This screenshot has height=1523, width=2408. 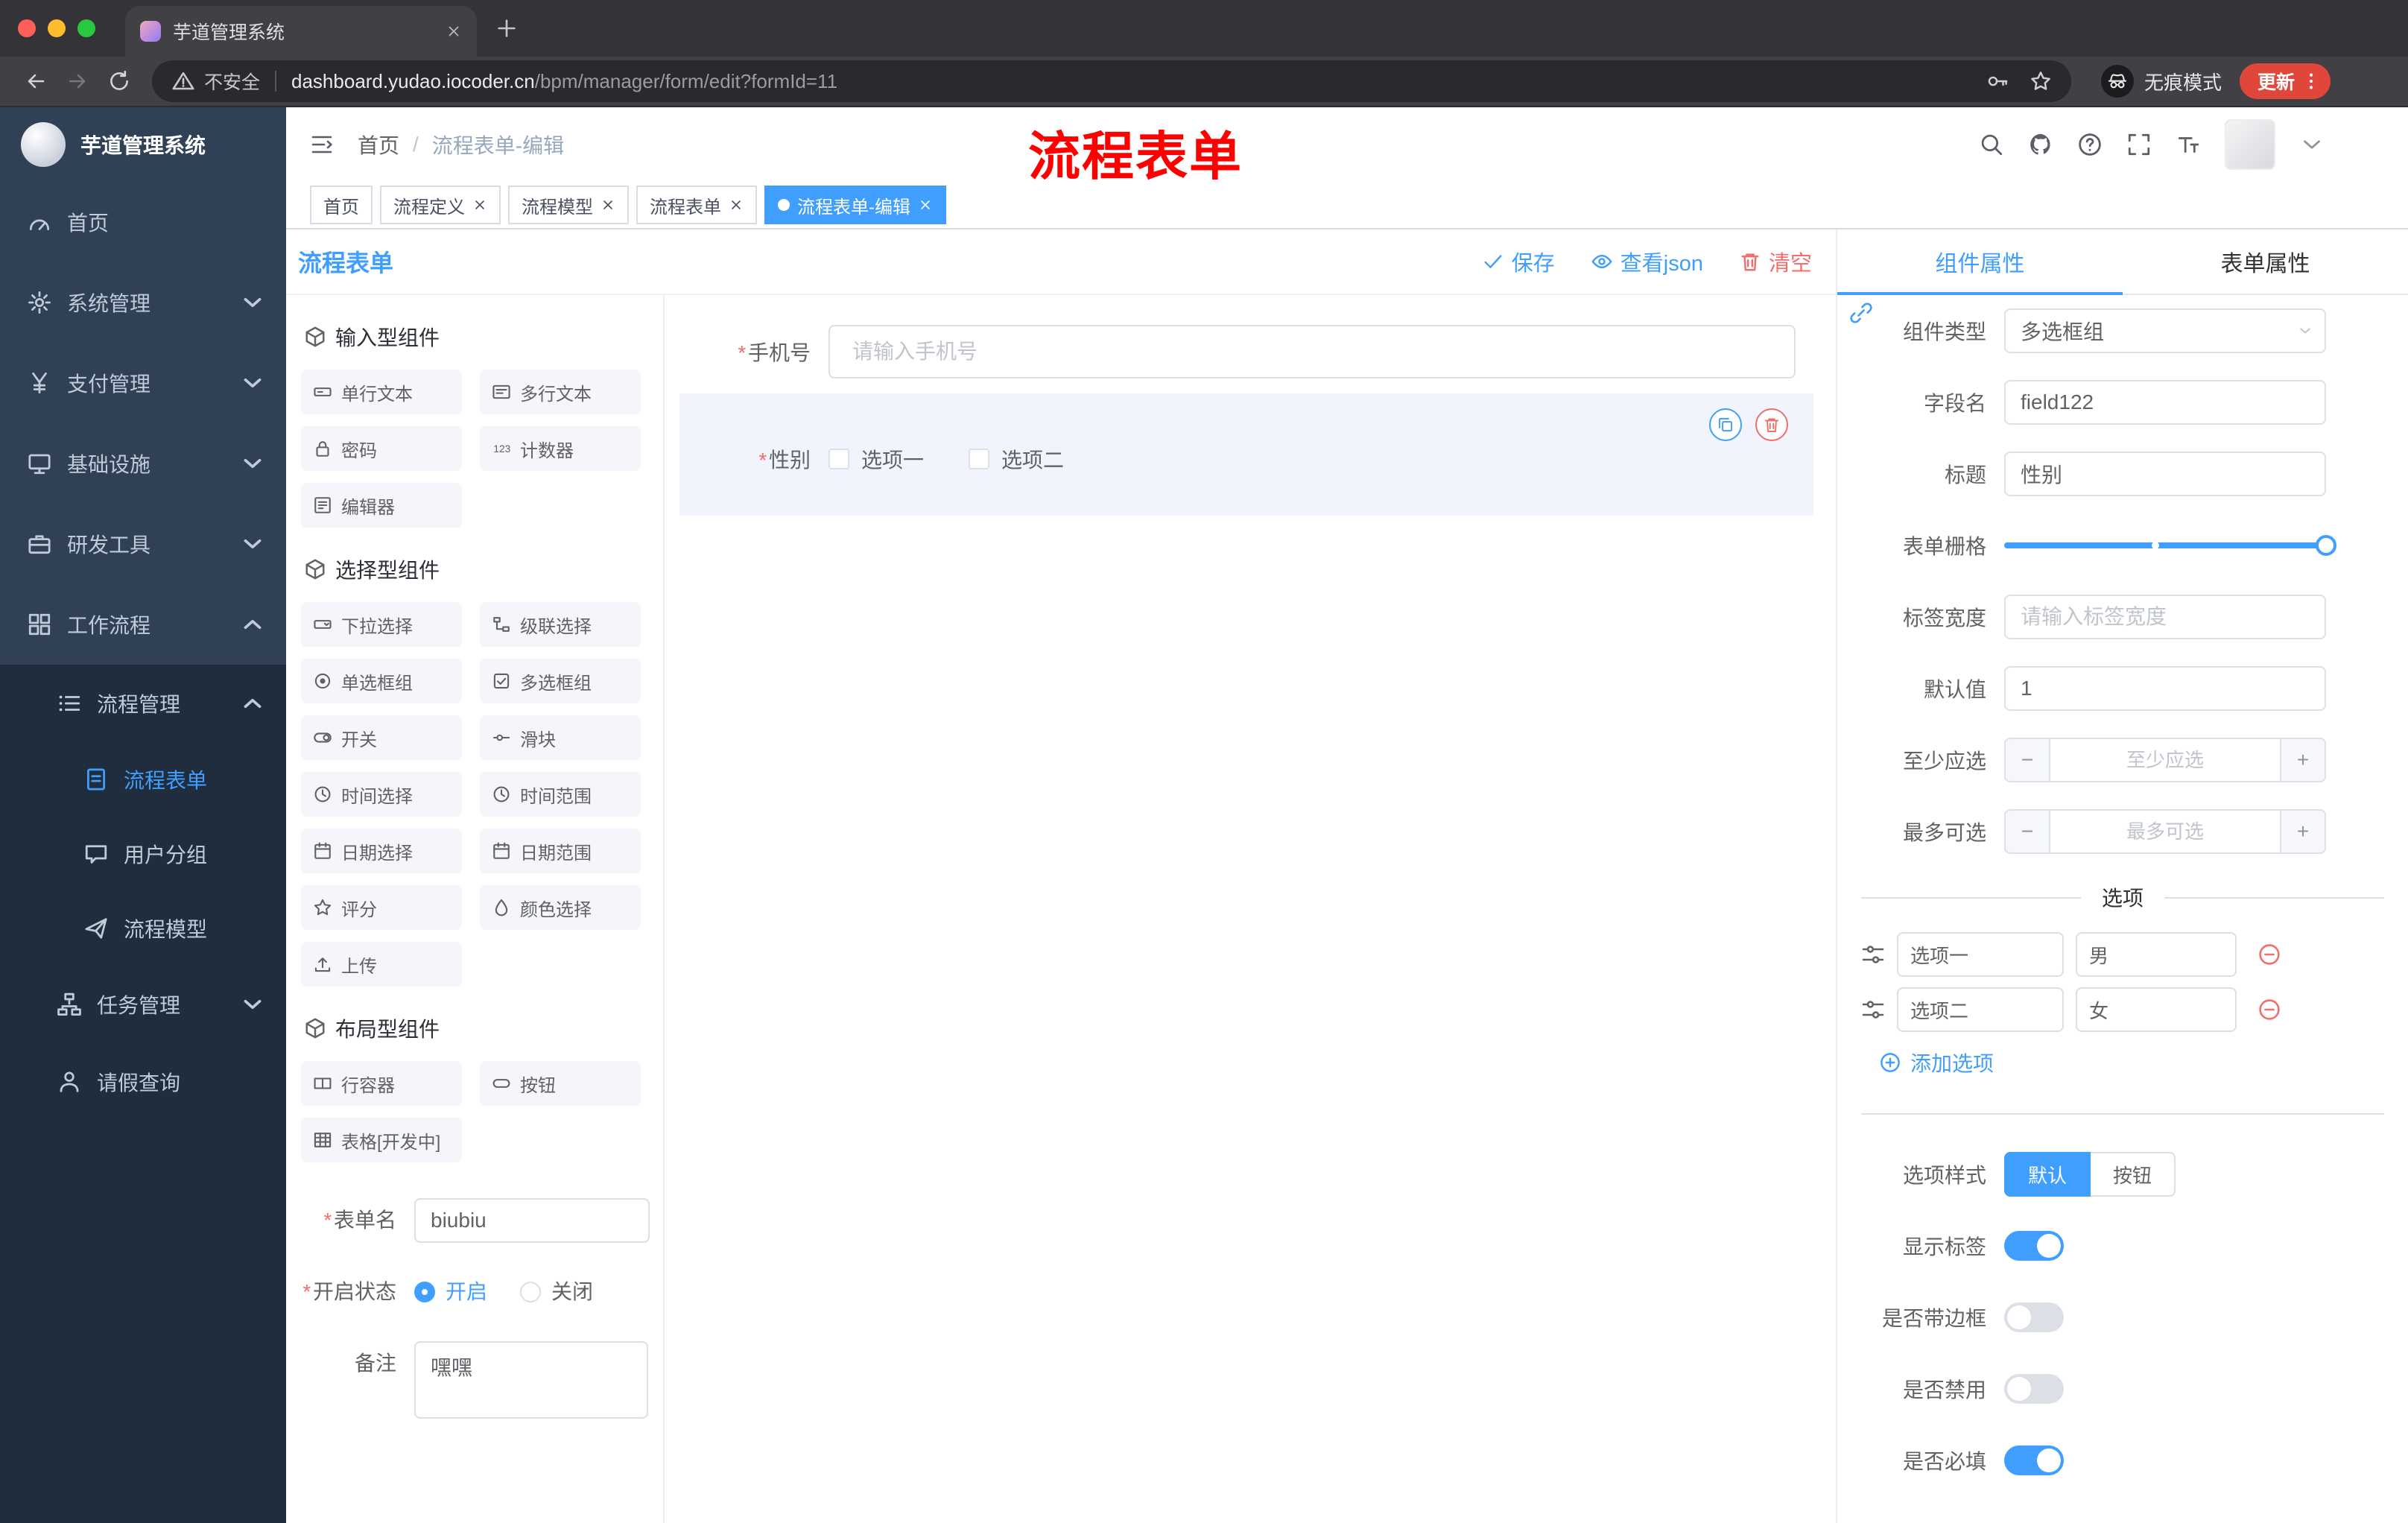 I want to click on tag-process-form: 流程表单, so click(x=696, y=205).